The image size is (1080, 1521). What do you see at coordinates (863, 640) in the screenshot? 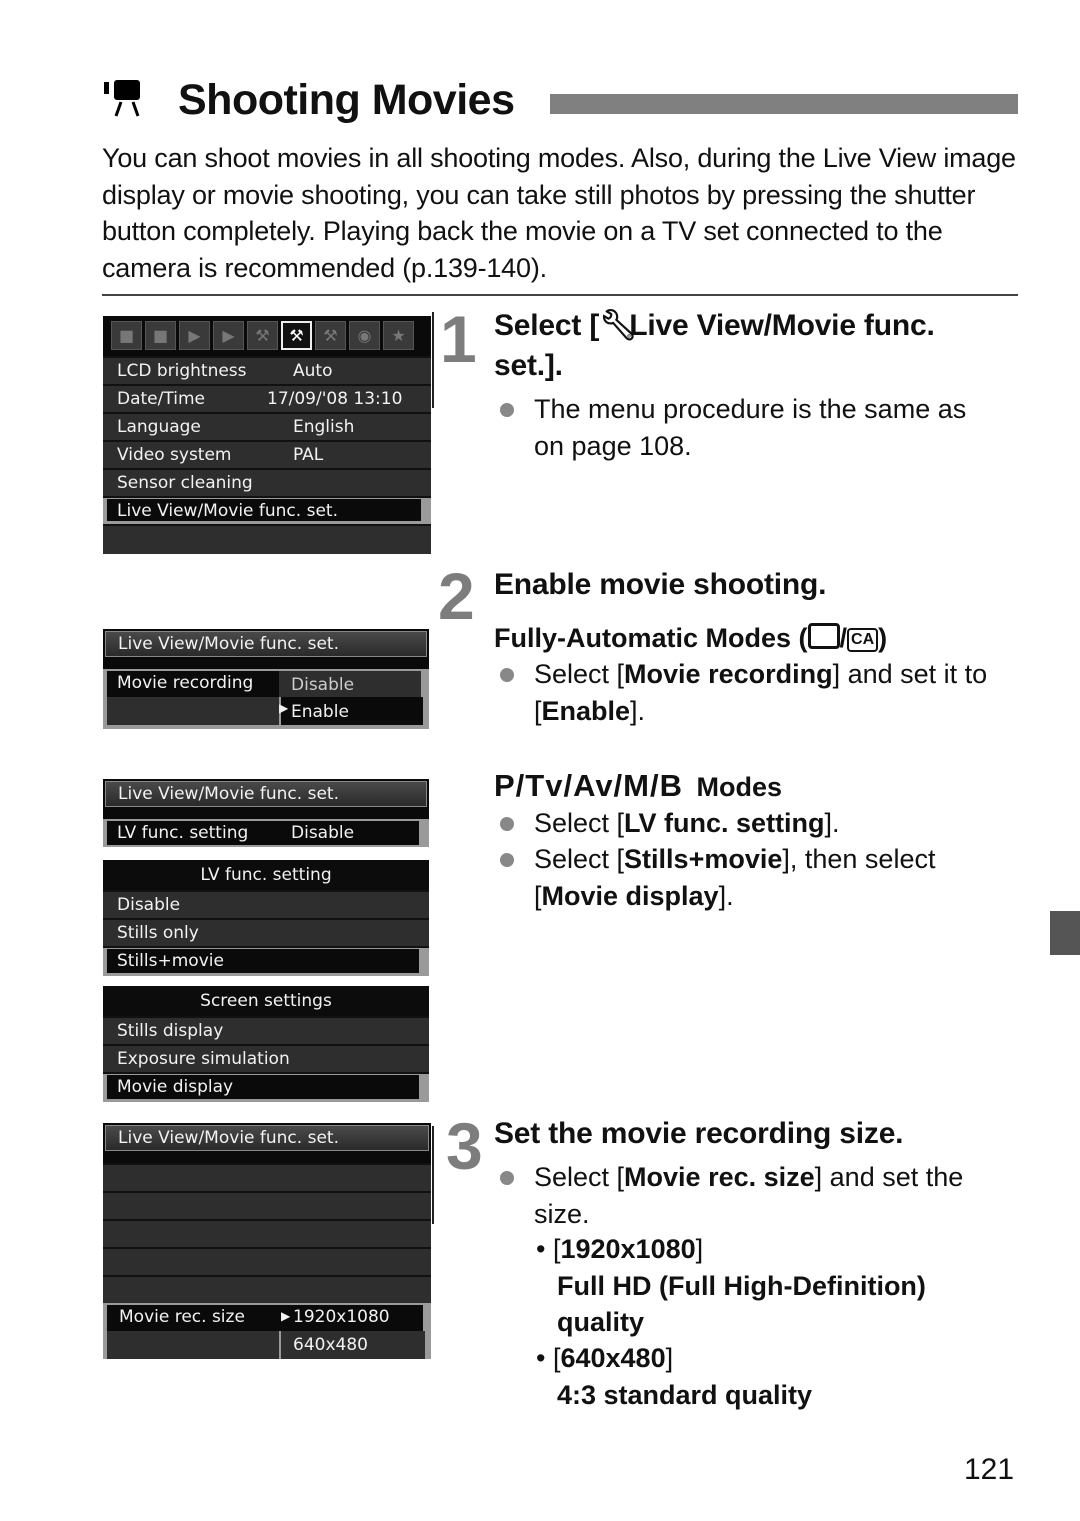
I see `creative-auto-icon: CA` at bounding box center [863, 640].